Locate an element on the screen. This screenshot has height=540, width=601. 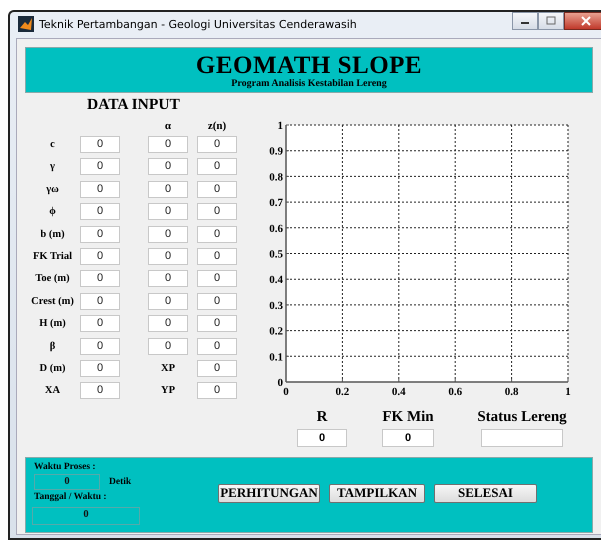
x-tick-label: 1 is located at coordinates (568, 392).